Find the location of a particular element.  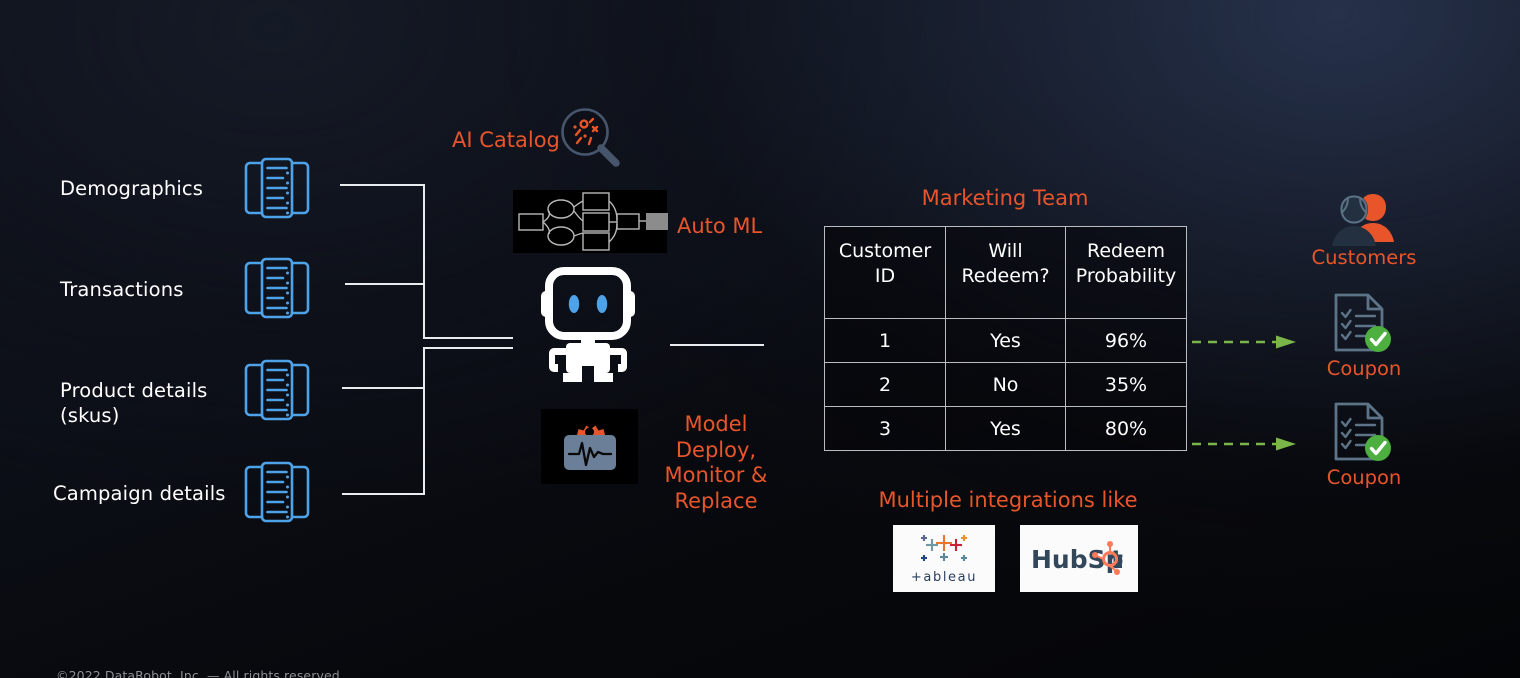

table-row: 2 No 35% is located at coordinates (1005, 384).